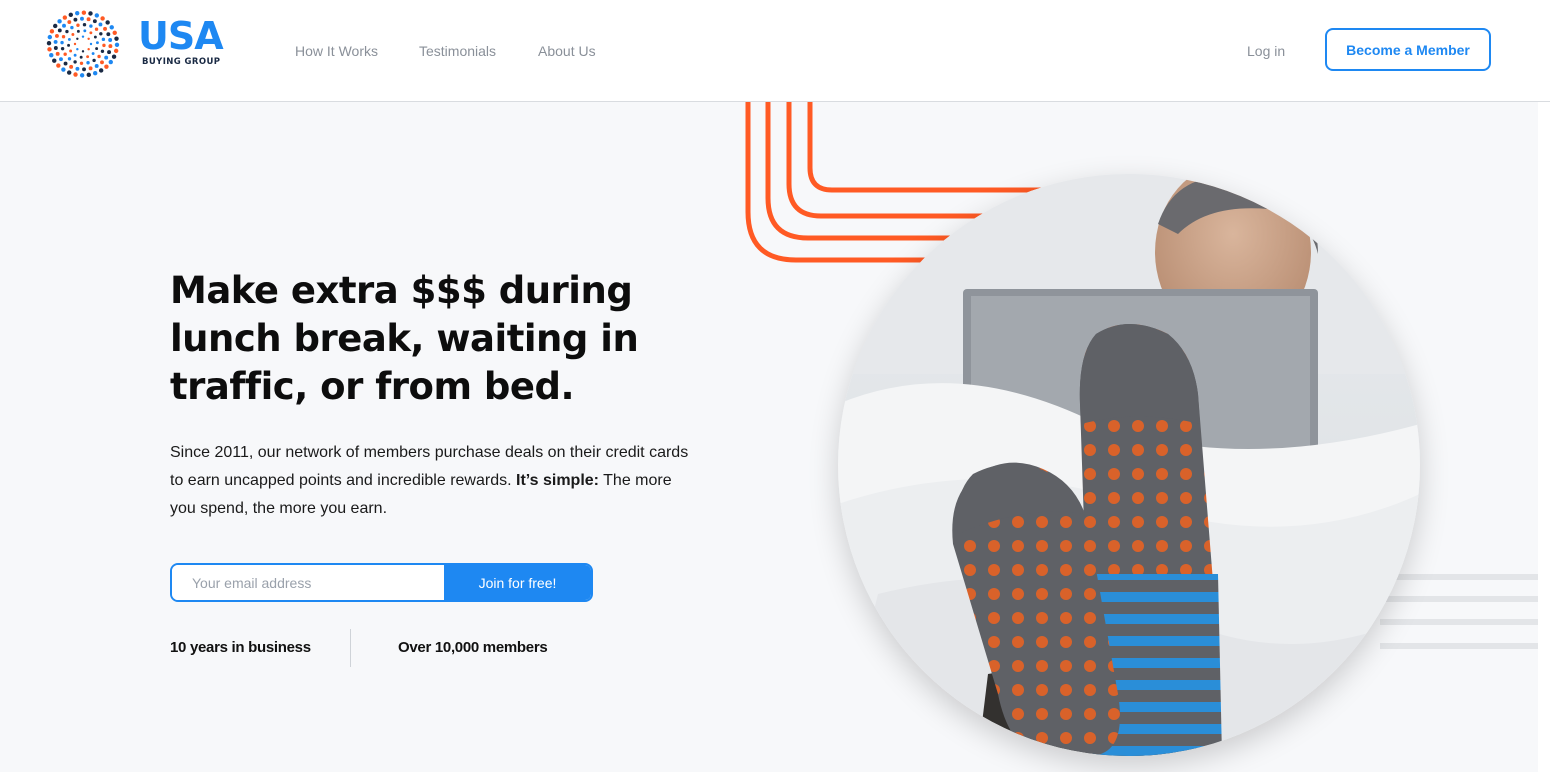 Image resolution: width=1550 pixels, height=772 pixels. Describe the element at coordinates (83, 44) in the screenshot. I see `logo-spiral-icon` at that location.